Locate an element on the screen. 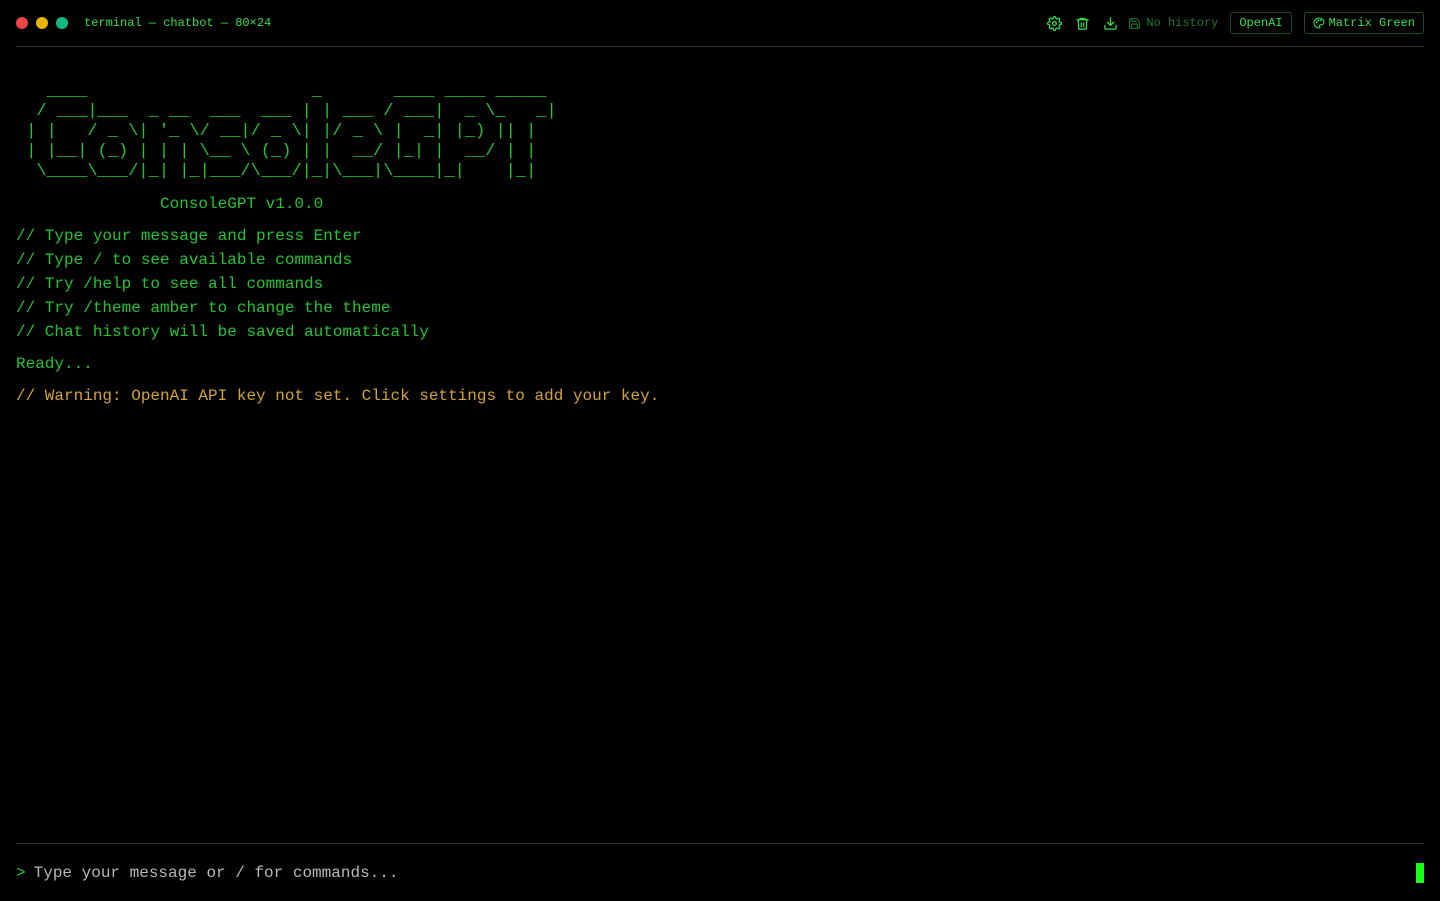  window-controls: terminal — chatbot — 80×24 is located at coordinates (143, 23).